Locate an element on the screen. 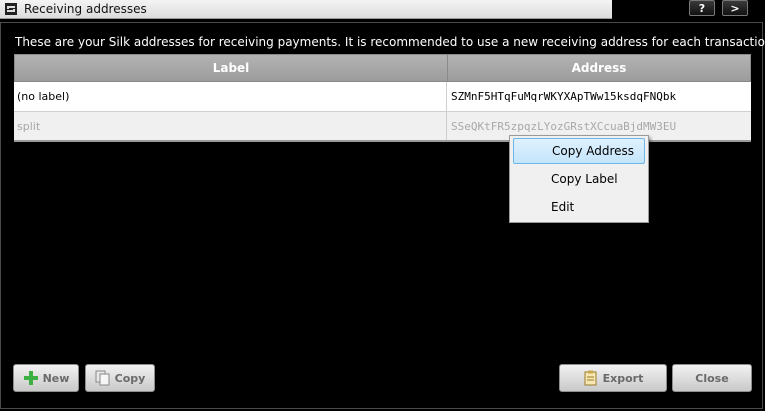 This screenshot has width=765, height=411. export-button: Export is located at coordinates (613, 378).